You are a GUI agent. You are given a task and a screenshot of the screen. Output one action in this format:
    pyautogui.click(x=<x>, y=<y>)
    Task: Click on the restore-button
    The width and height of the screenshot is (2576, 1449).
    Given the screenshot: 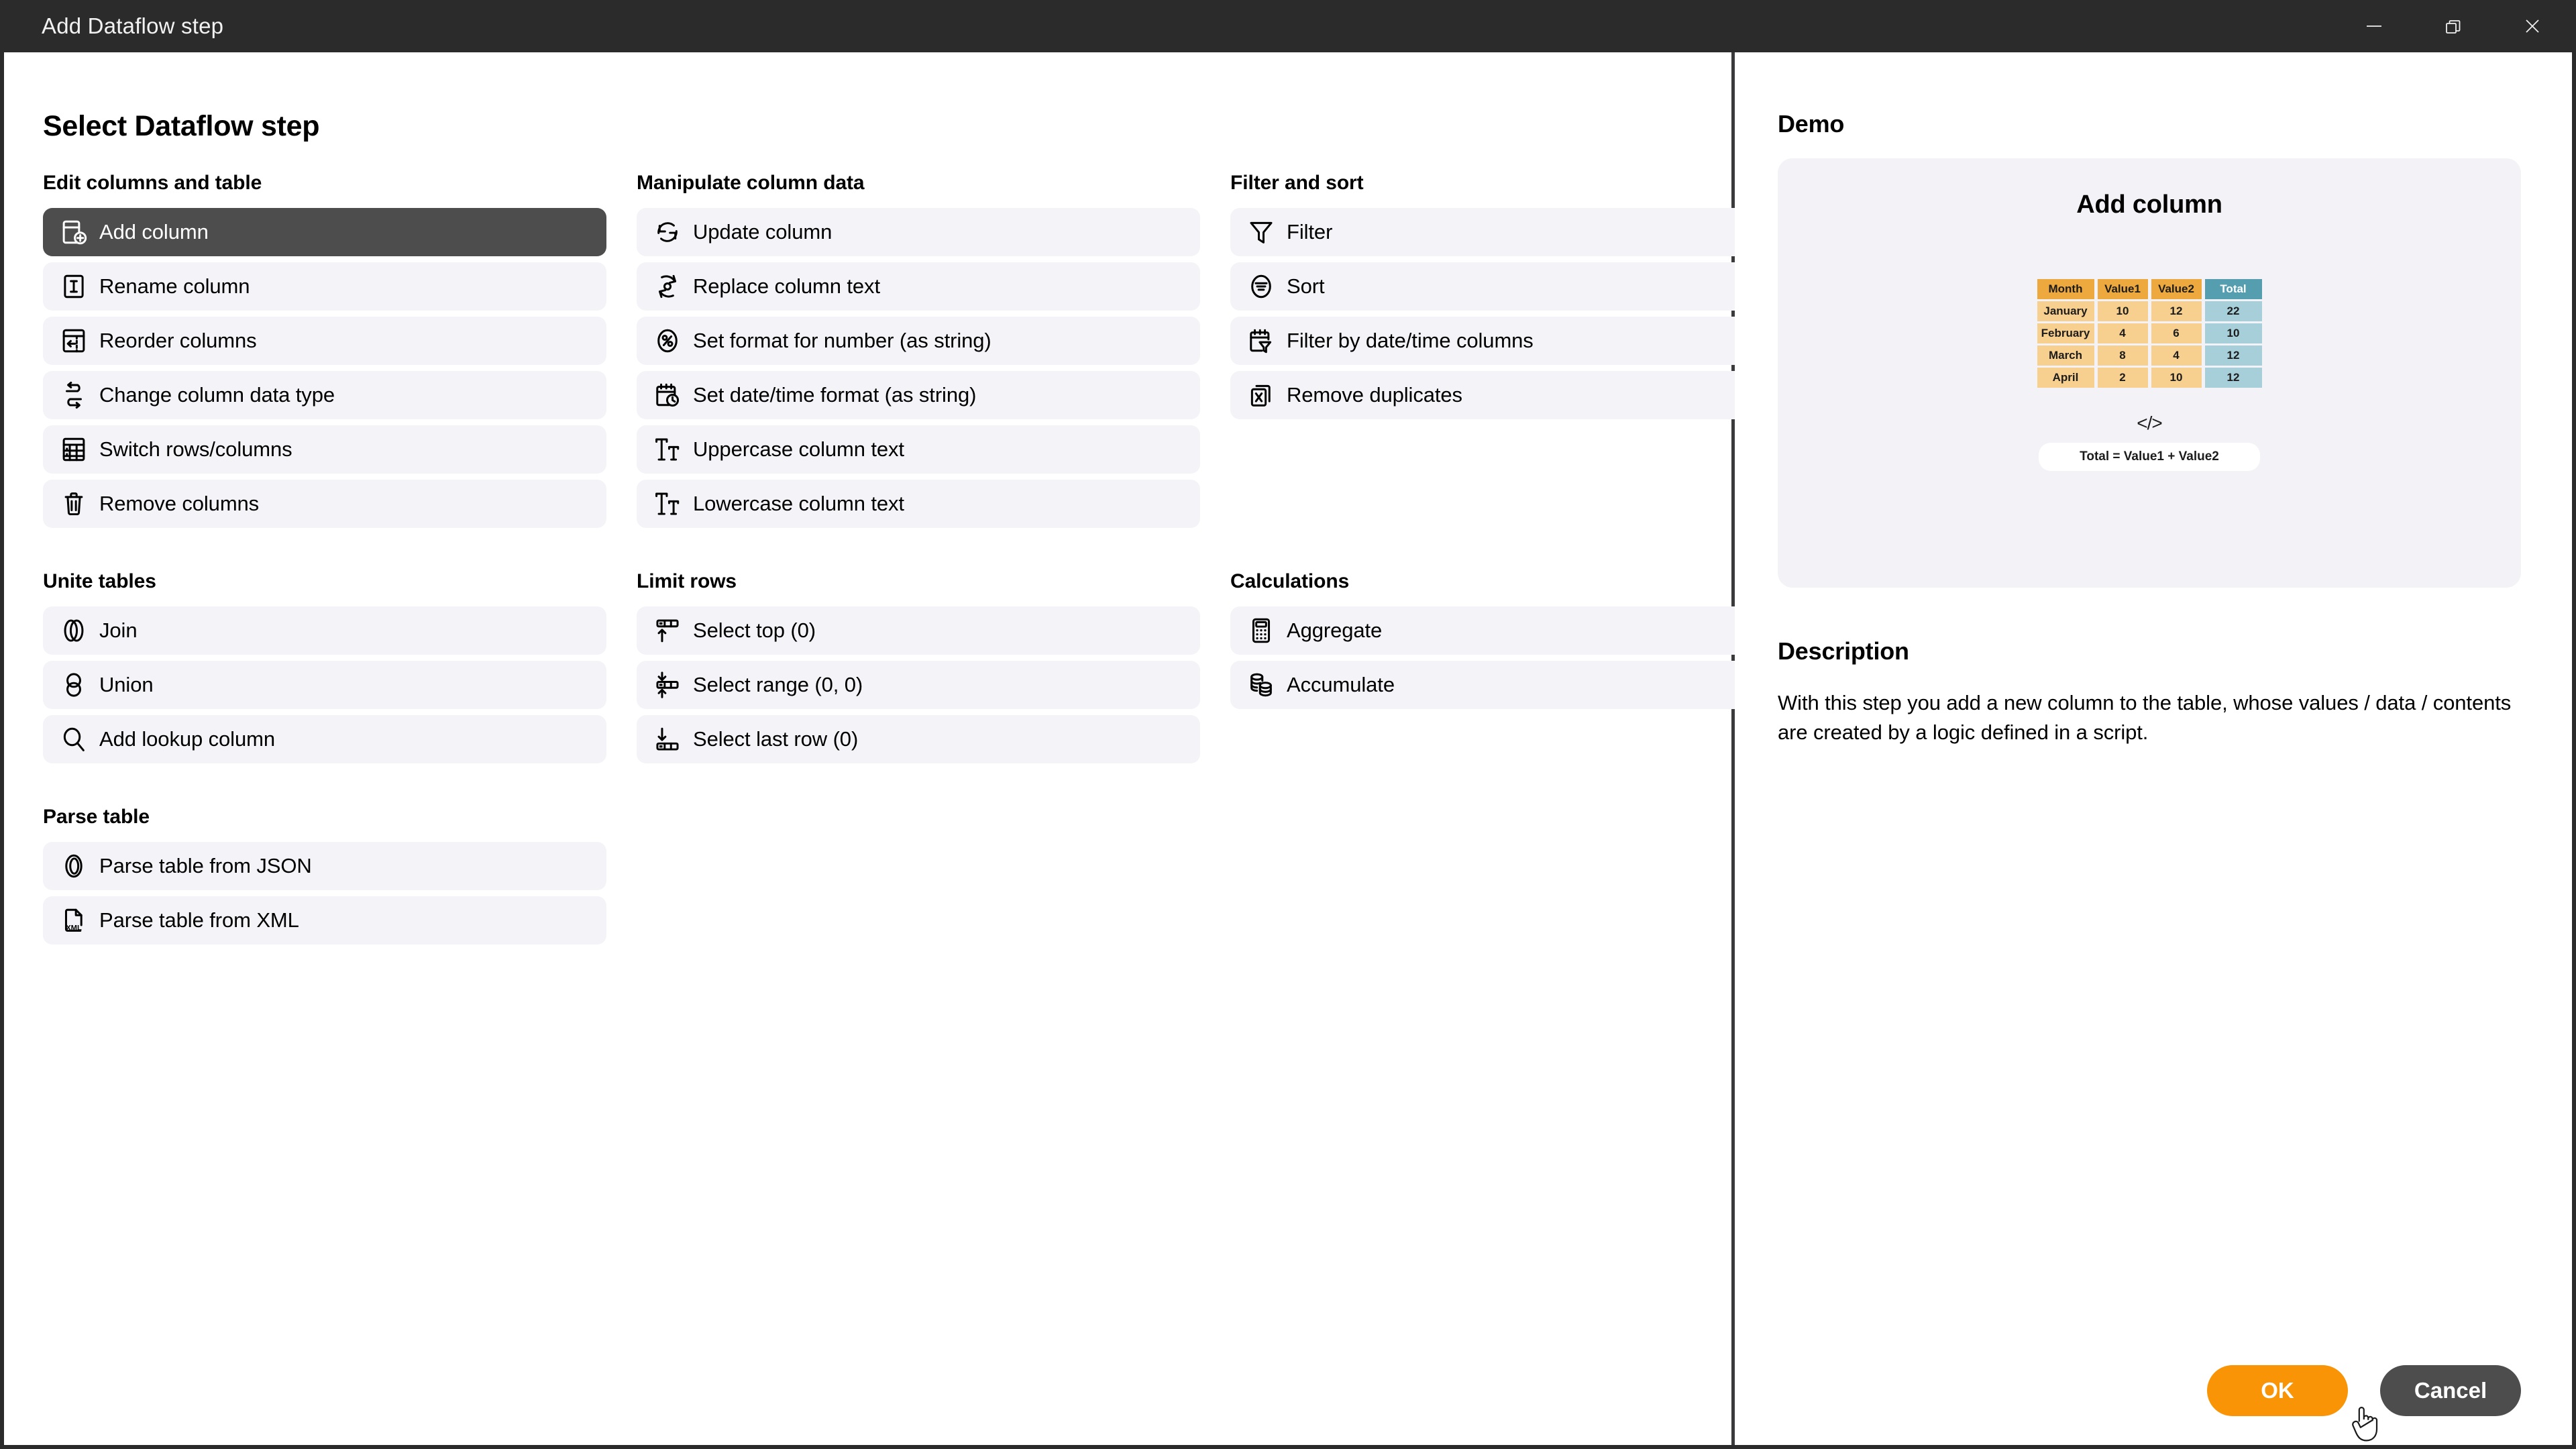 What is the action you would take?
    pyautogui.click(x=2453, y=26)
    